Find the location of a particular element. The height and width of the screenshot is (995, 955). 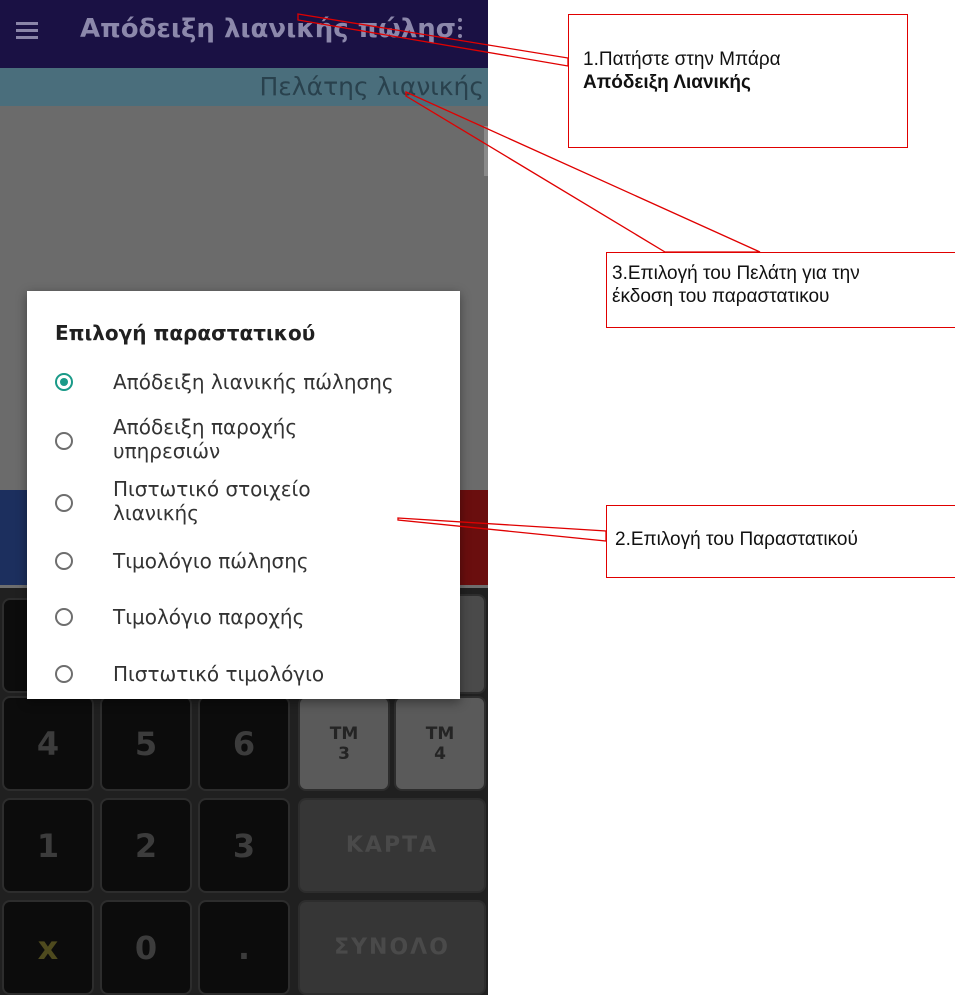

annotation-step-3-line1: 3.Επιλογή του Πελάτη για την is located at coordinates (736, 273).